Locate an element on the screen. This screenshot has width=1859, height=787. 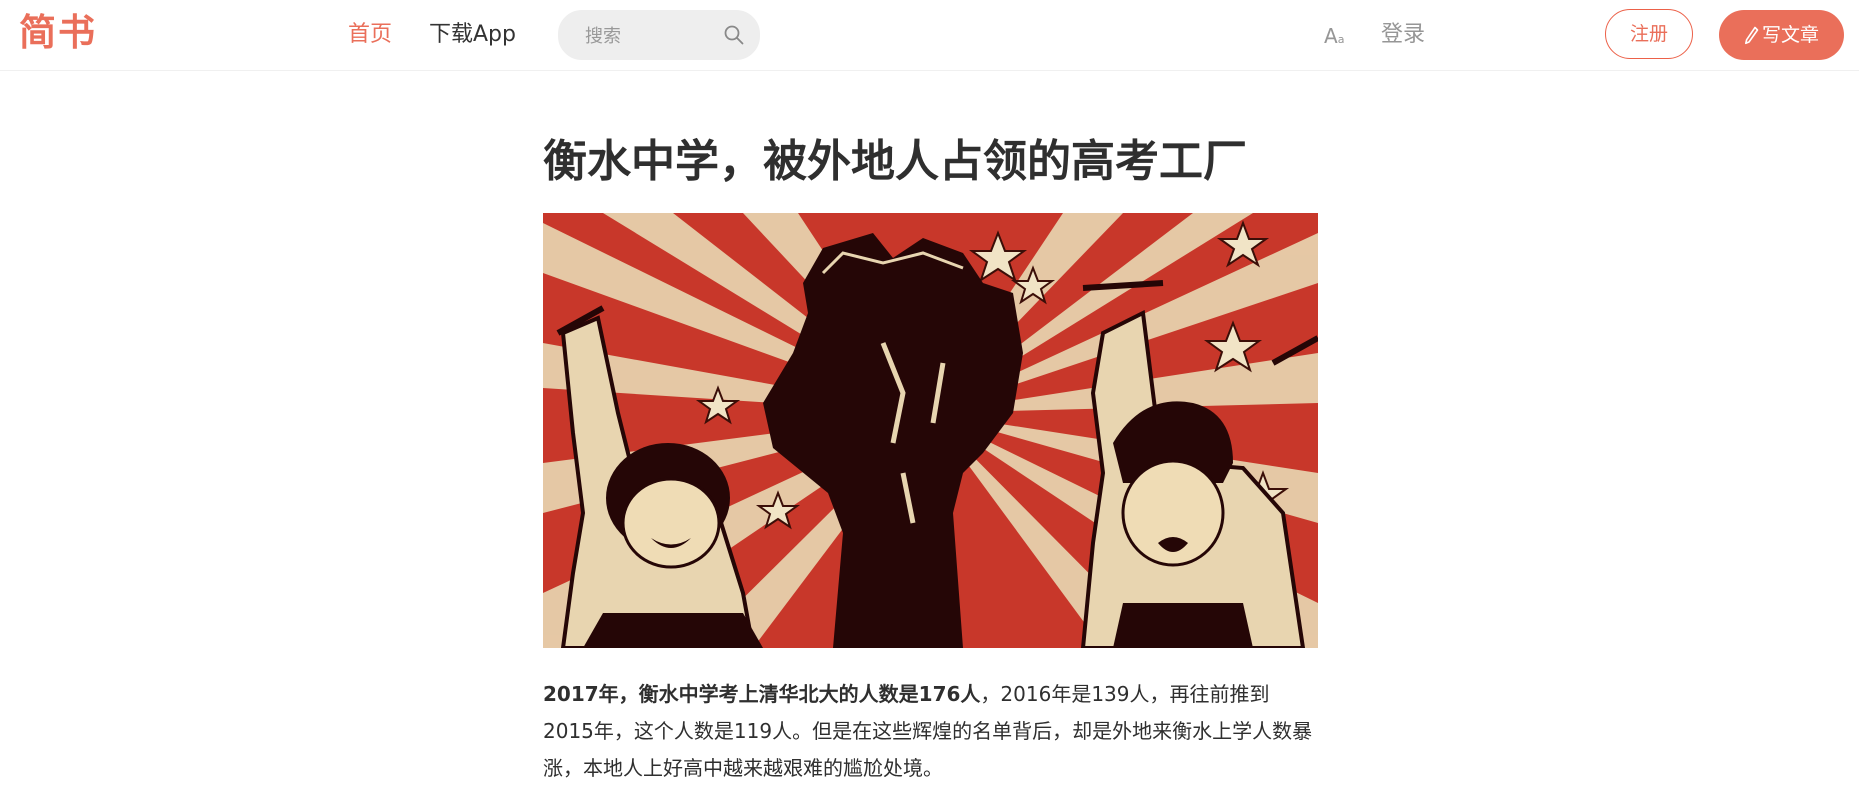
top-navbar: 简书 首页 下载App Aa 登录 注册 写文章 is located at coordinates (929, 35).